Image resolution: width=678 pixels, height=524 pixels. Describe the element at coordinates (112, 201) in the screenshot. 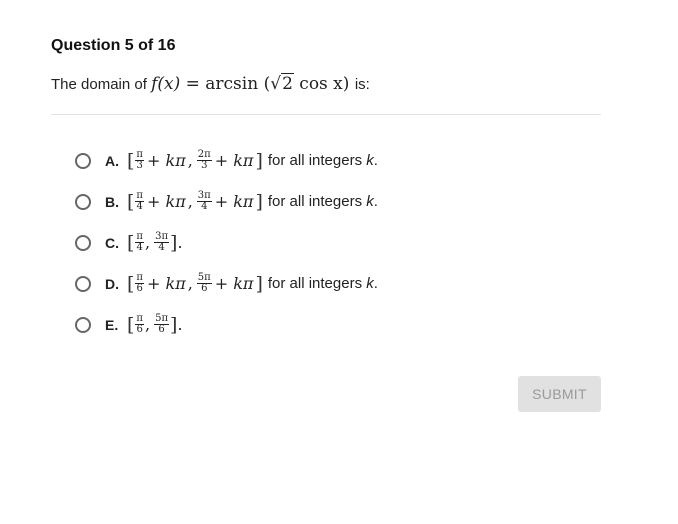

I see `option-label: B.` at that location.